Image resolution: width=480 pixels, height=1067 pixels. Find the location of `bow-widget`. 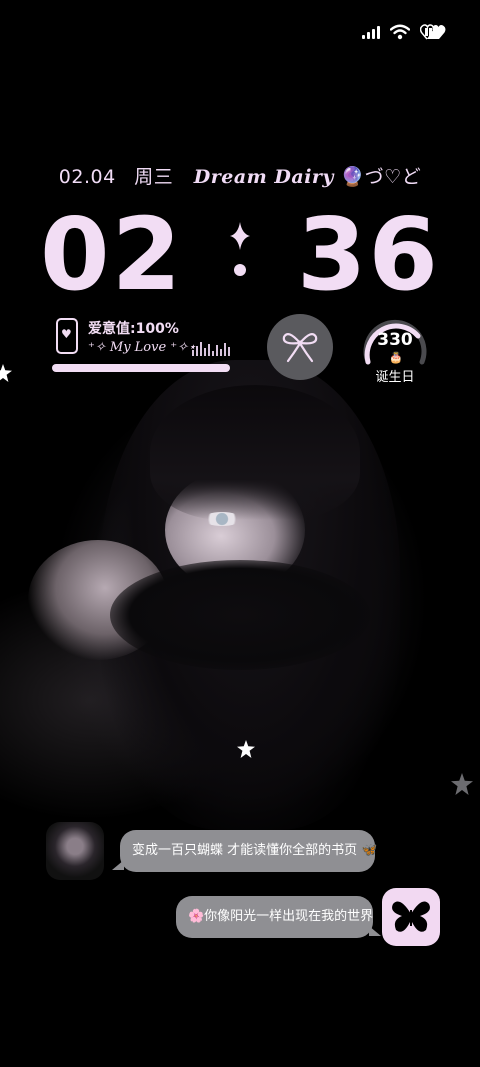

bow-widget is located at coordinates (300, 347).